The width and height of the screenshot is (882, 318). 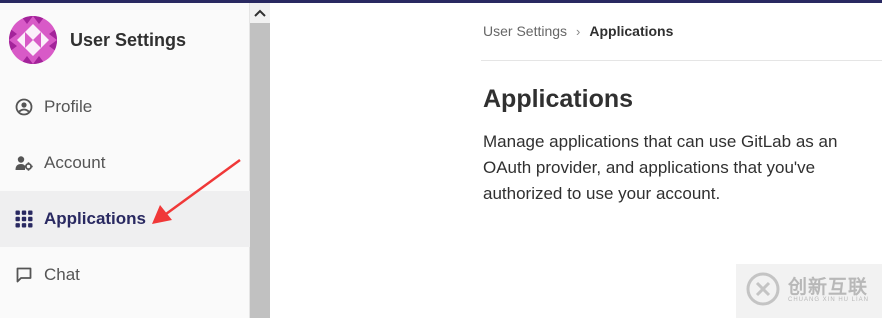 I want to click on brand-logo-icon, so click(x=763, y=289).